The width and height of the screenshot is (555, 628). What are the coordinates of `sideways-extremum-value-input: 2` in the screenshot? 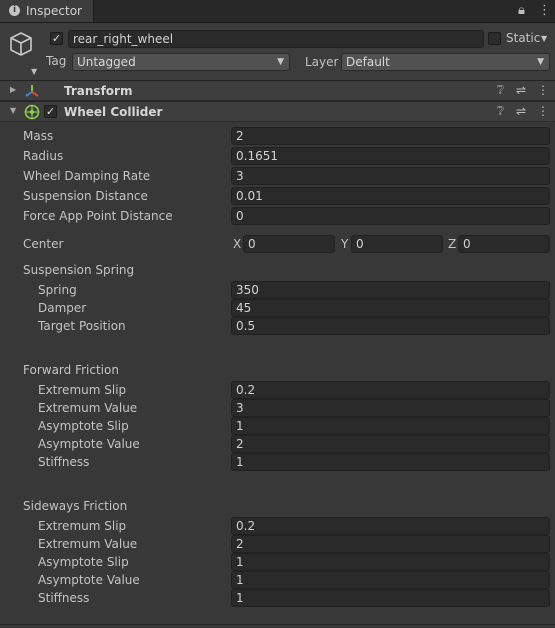 It's located at (390, 544).